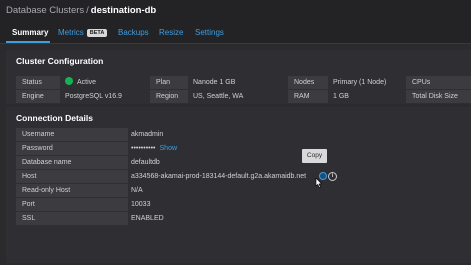 The height and width of the screenshot is (265, 471). What do you see at coordinates (69, 81) in the screenshot?
I see `status-active-icon` at bounding box center [69, 81].